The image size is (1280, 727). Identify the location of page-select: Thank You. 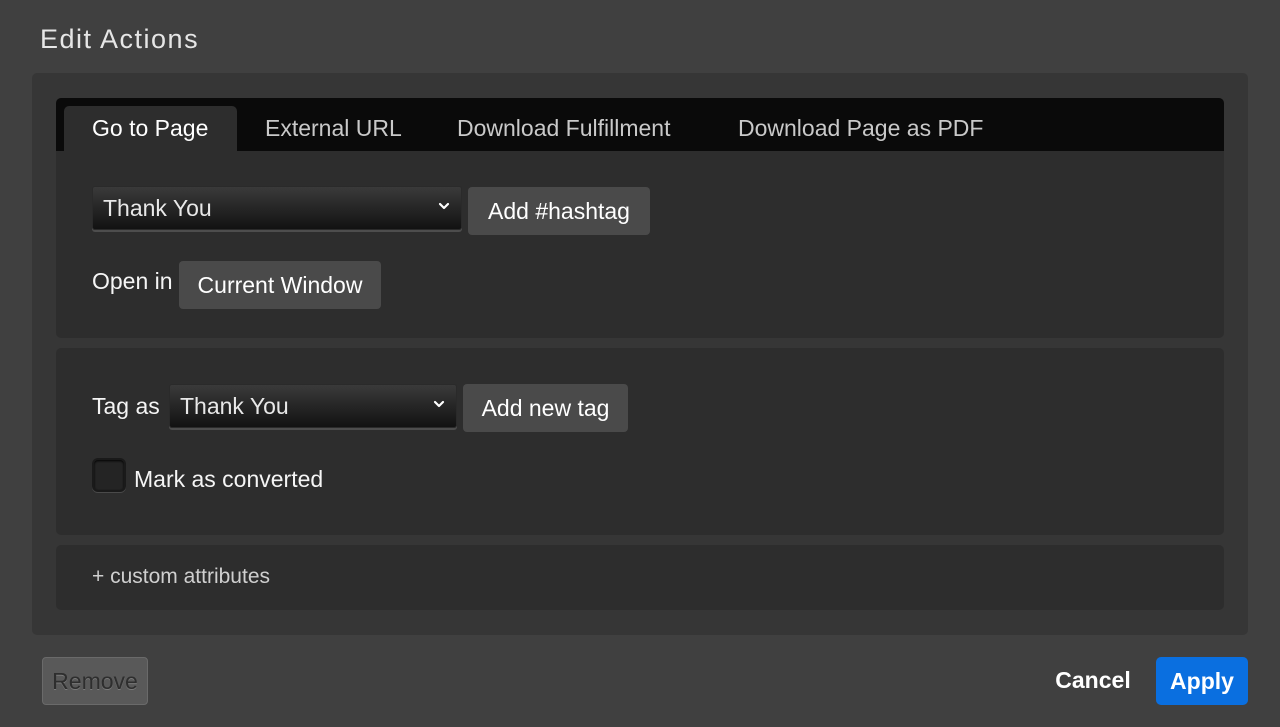
(277, 208).